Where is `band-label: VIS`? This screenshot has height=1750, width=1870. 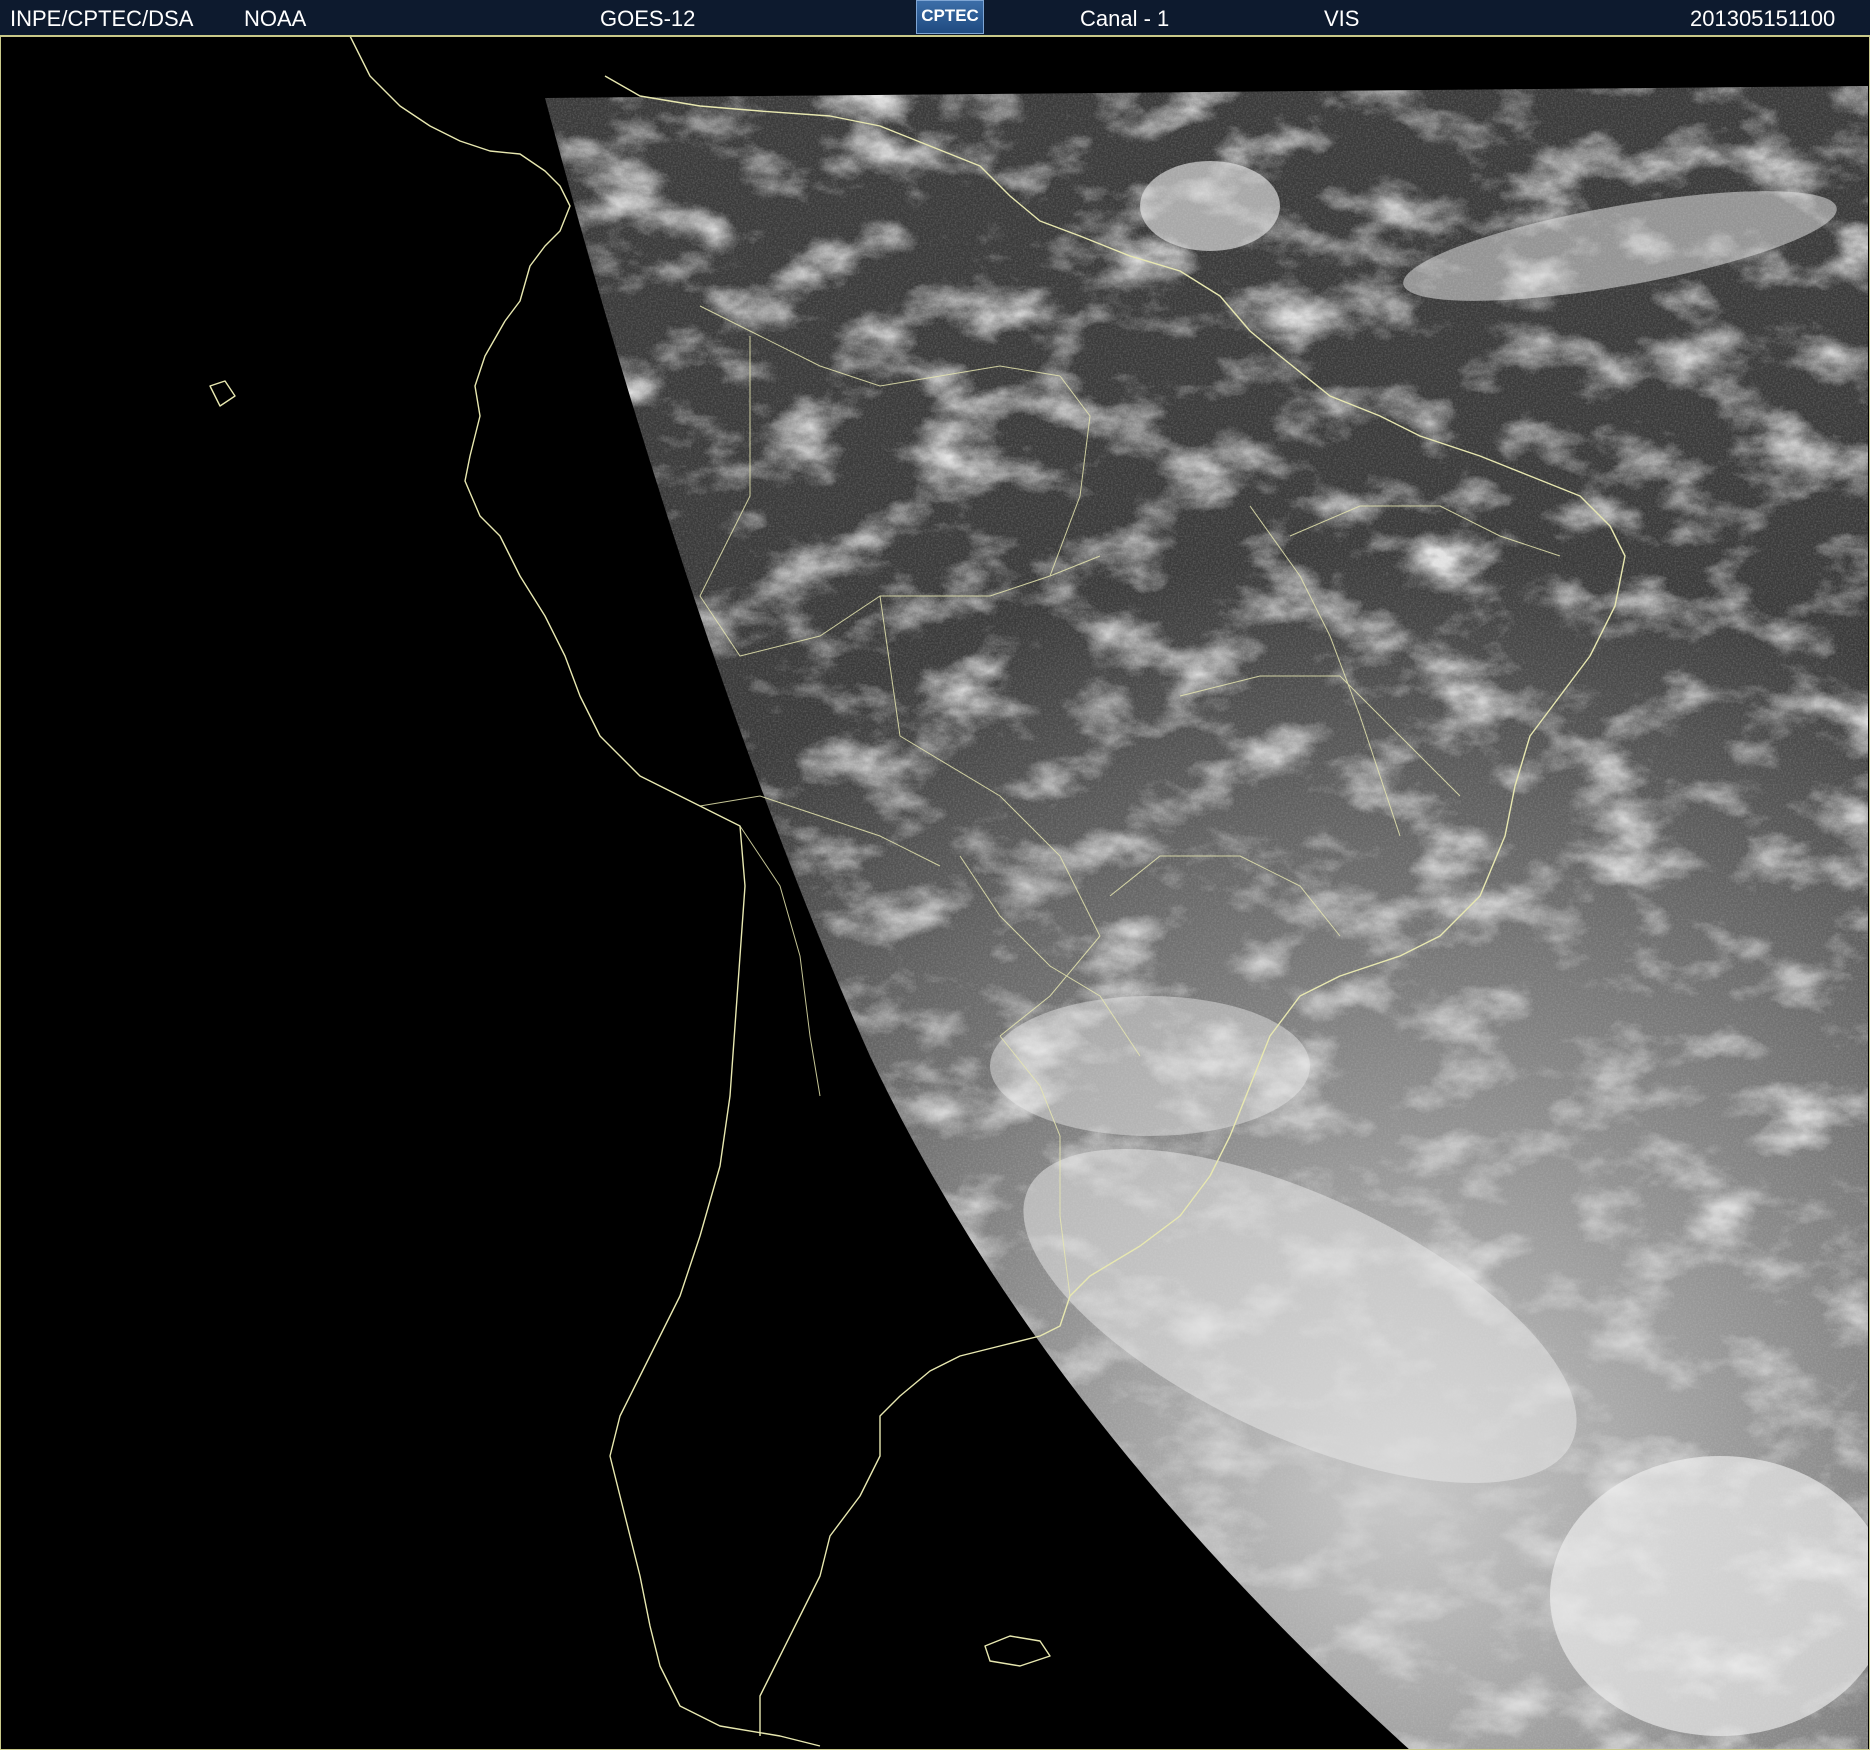 band-label: VIS is located at coordinates (1342, 18).